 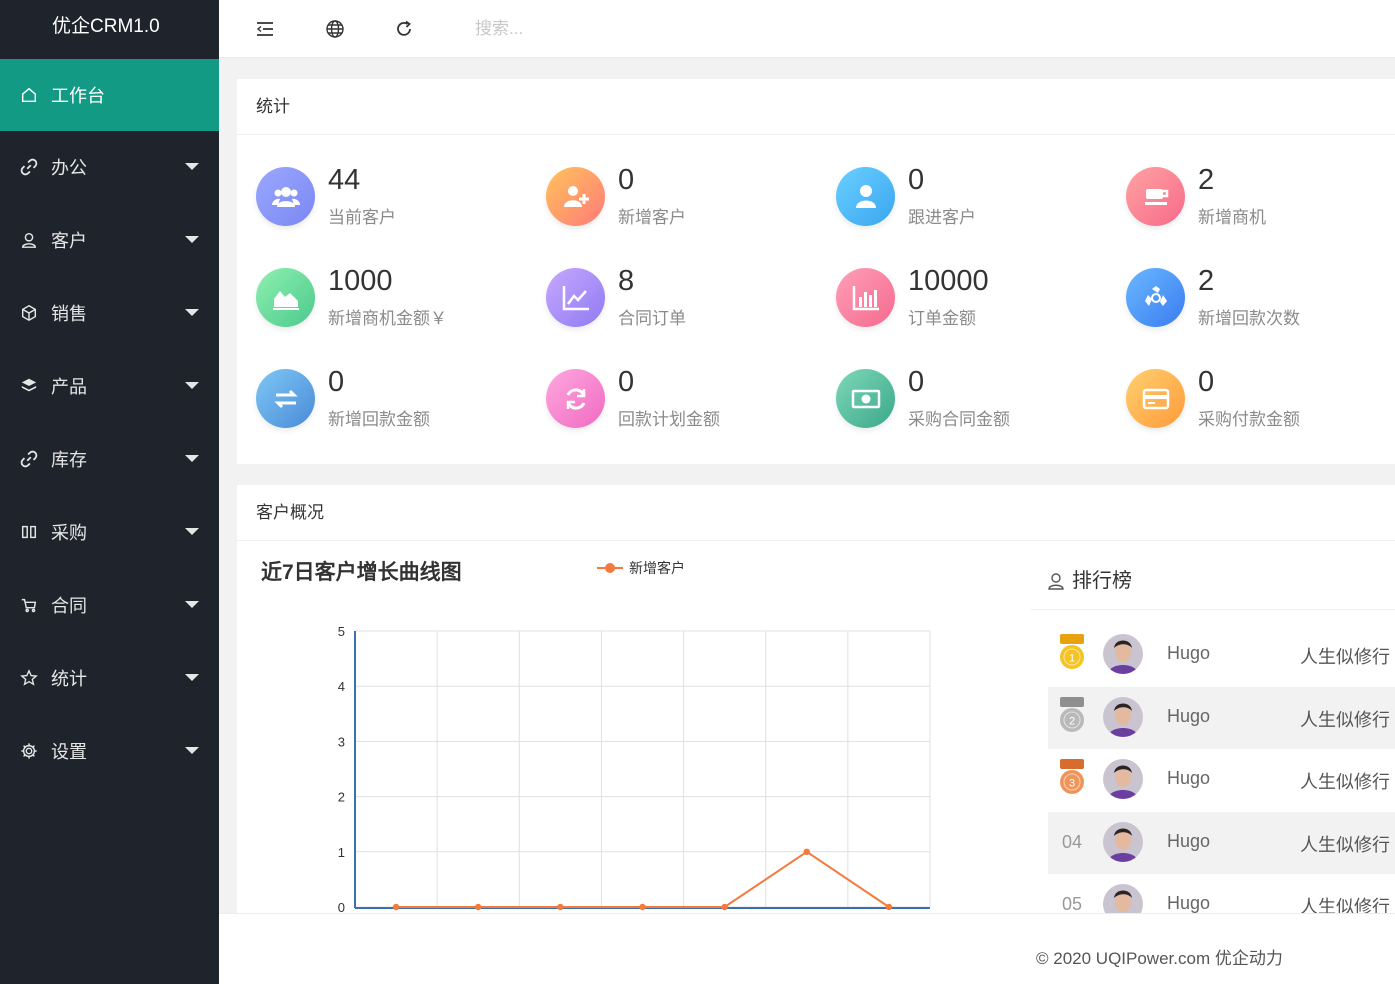 What do you see at coordinates (109, 240) in the screenshot?
I see `sidebar-item-customer: 客户` at bounding box center [109, 240].